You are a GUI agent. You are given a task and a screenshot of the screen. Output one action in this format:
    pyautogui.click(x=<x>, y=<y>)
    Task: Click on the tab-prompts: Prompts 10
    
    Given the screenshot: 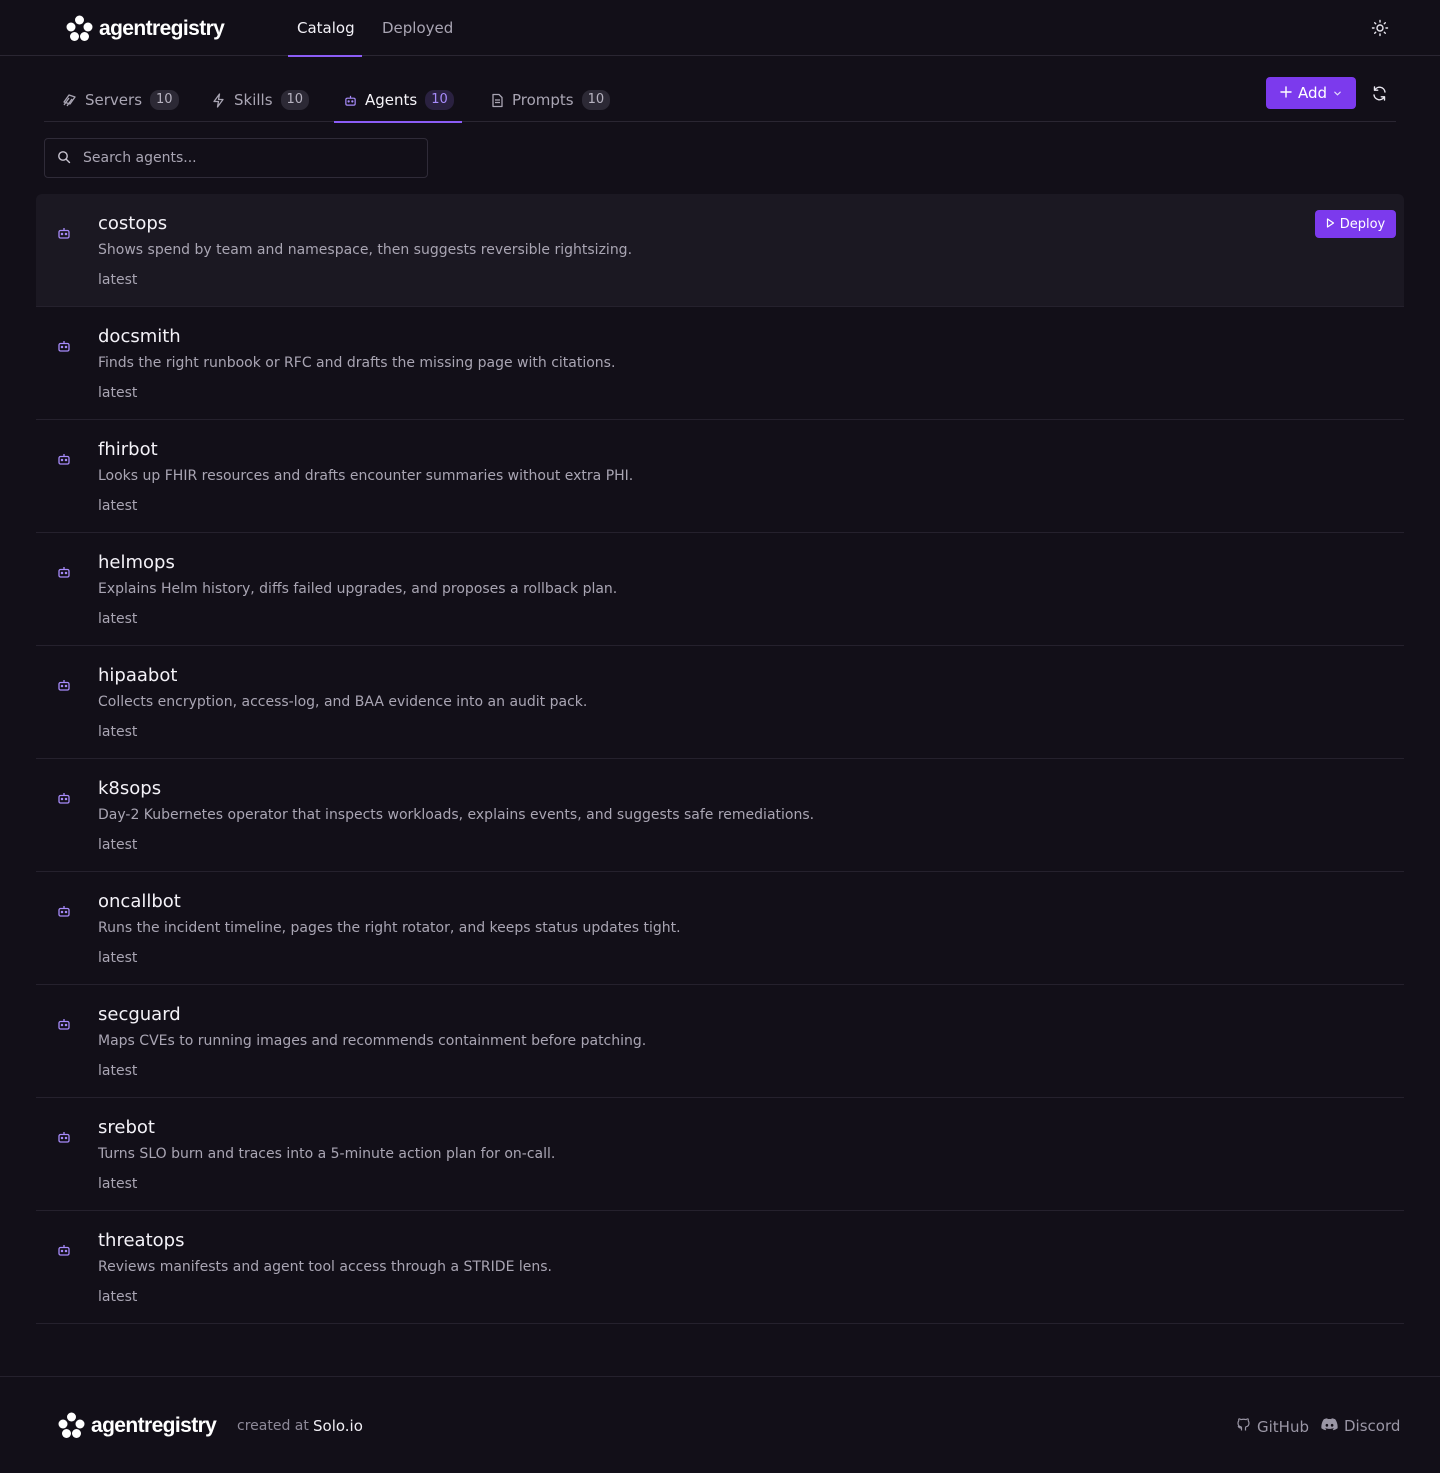 What is the action you would take?
    pyautogui.click(x=550, y=100)
    